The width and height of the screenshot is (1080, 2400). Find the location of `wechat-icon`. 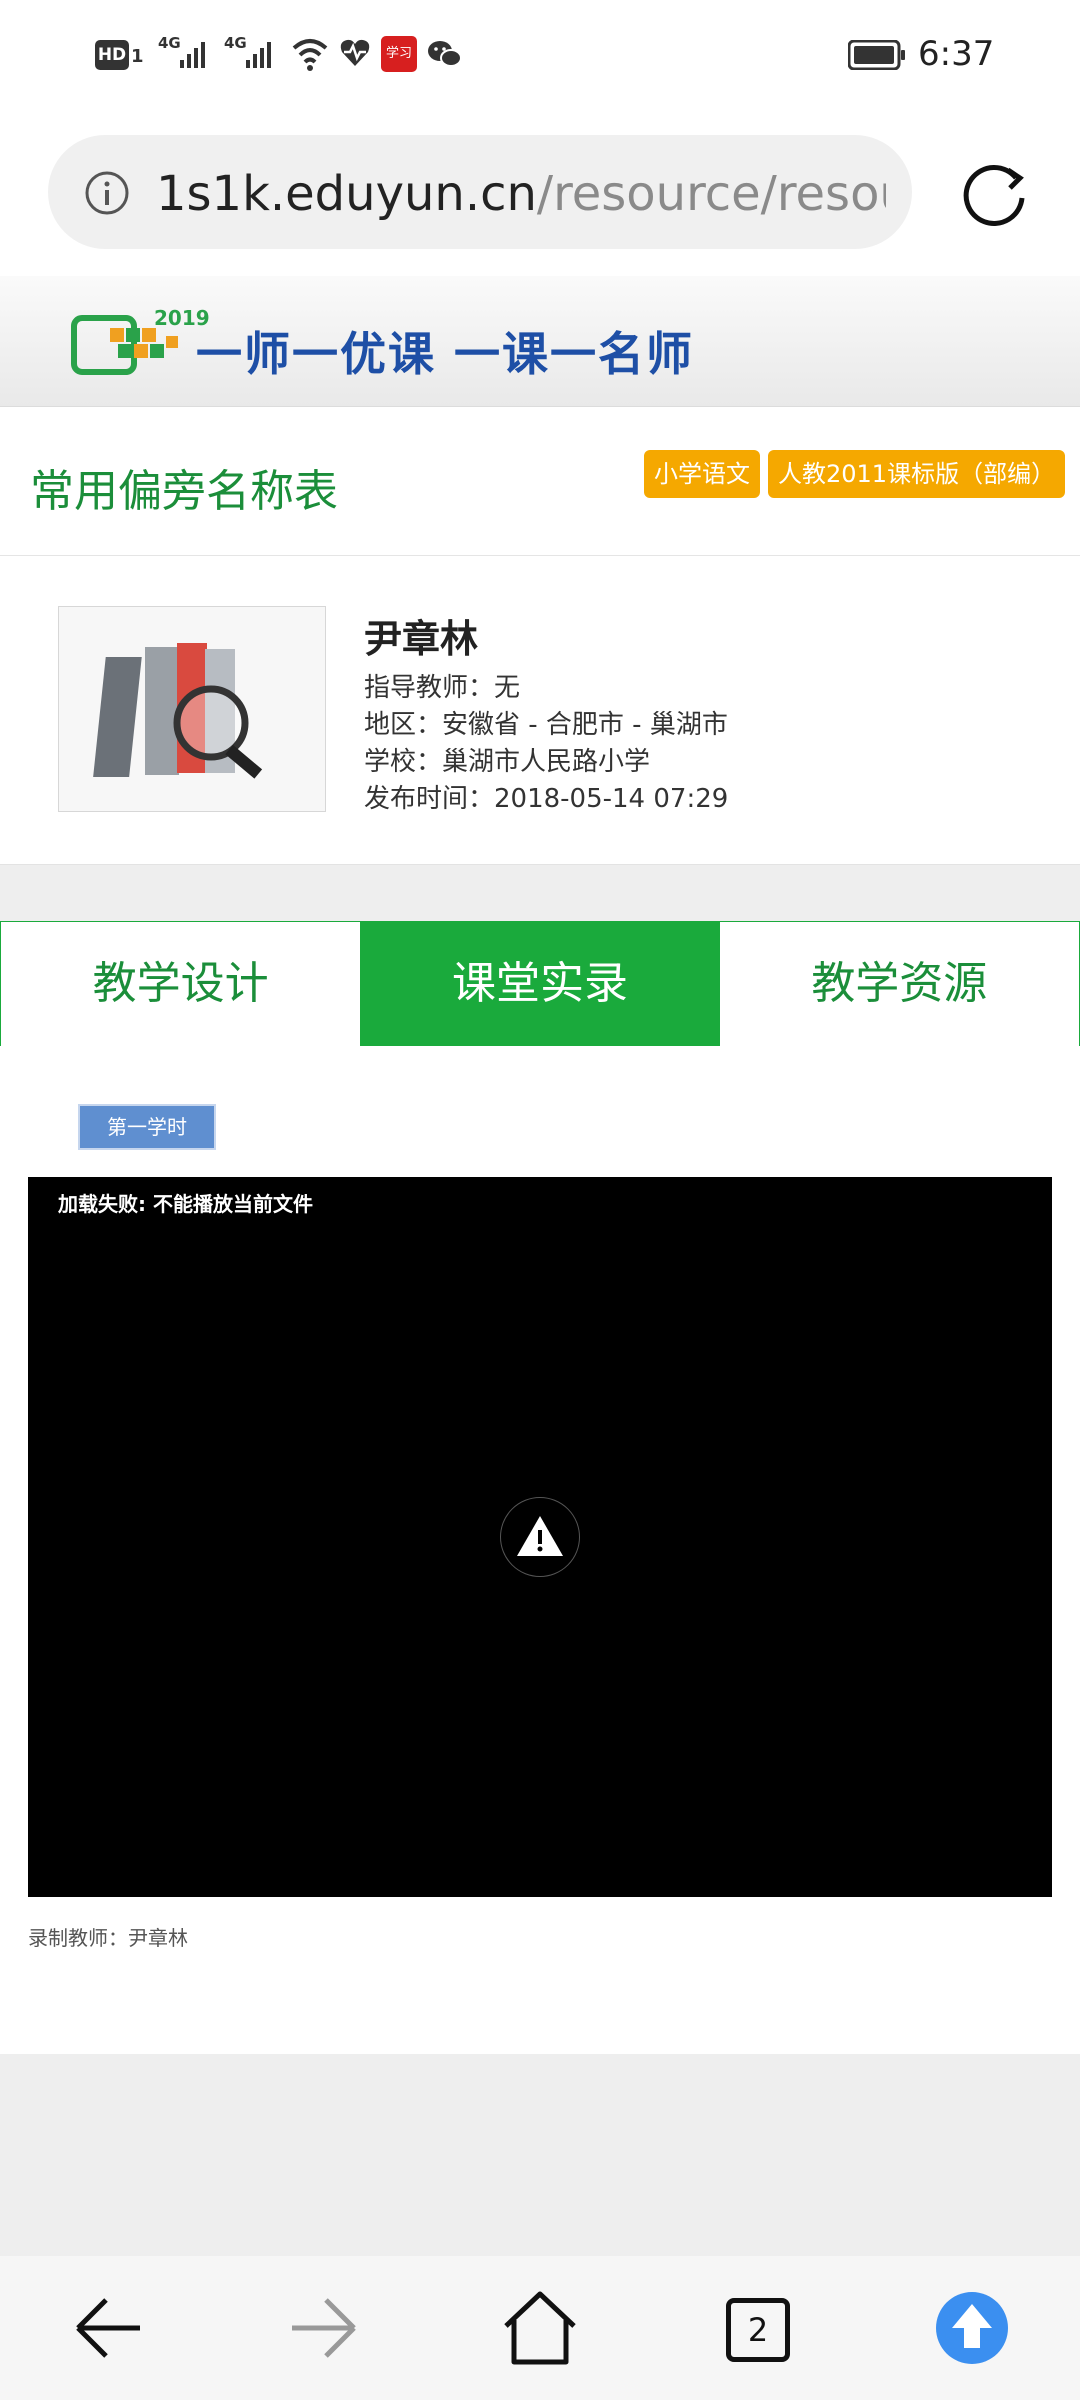

wechat-icon is located at coordinates (445, 54).